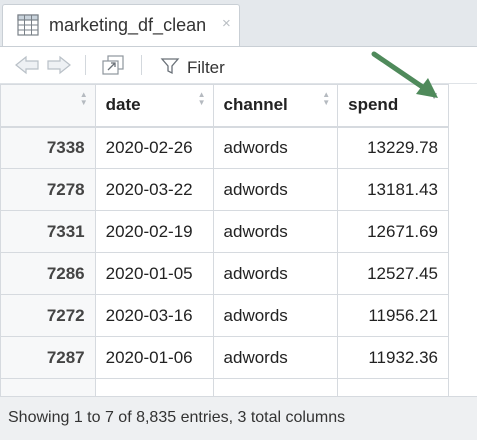  What do you see at coordinates (393, 147) in the screenshot?
I see `cell-spend: 13229.78` at bounding box center [393, 147].